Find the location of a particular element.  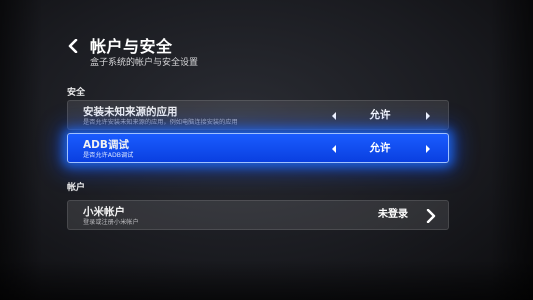

page-header: 帐户与安全 盒子系统的帐户与安全设置 is located at coordinates (133, 53).